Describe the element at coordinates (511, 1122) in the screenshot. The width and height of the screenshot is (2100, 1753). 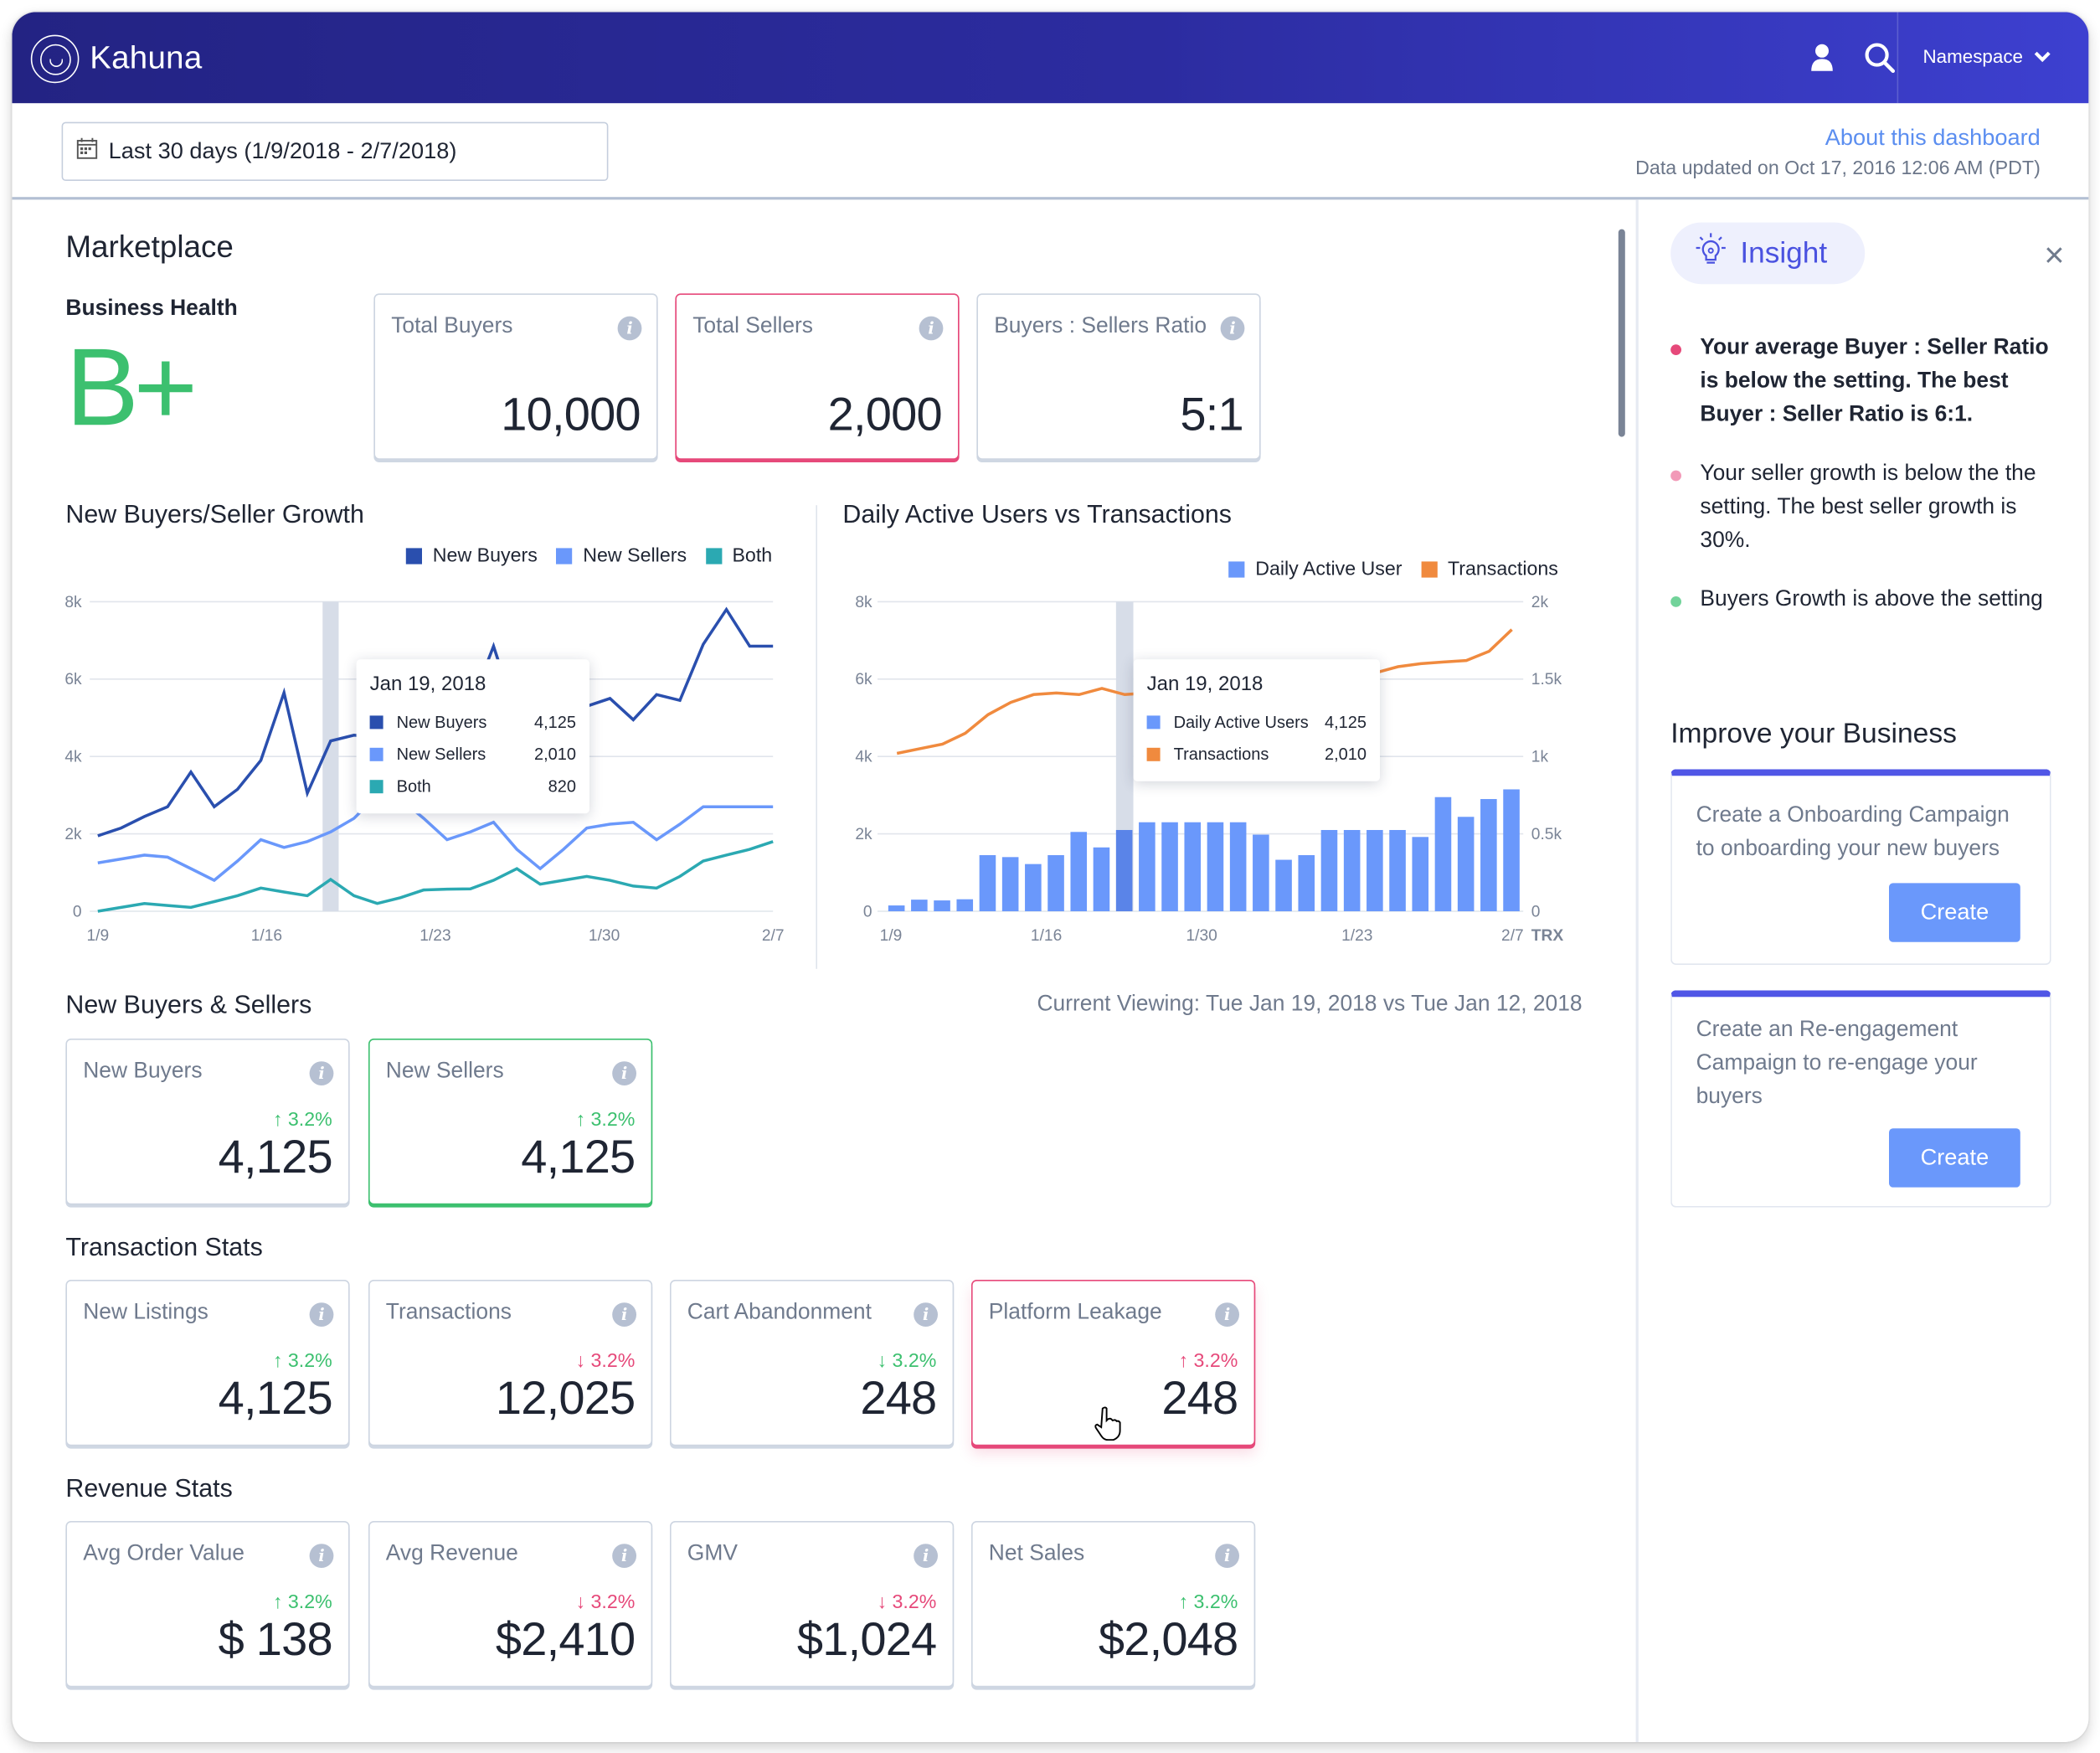
I see `new-sellers-card: New Sellers i ↑ 3.2% 4,125` at that location.